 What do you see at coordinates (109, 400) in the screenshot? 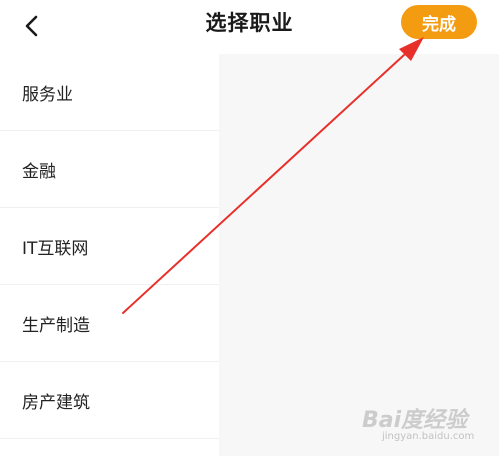
I see `category-item-real-estate: 房产建筑` at bounding box center [109, 400].